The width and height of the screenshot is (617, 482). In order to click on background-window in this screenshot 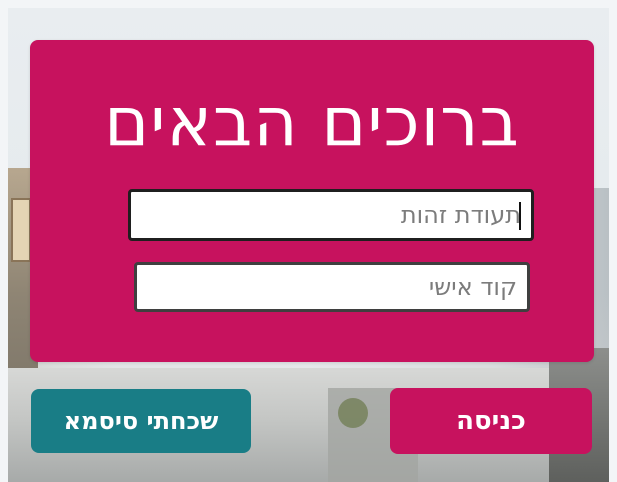, I will do `click(21, 230)`.